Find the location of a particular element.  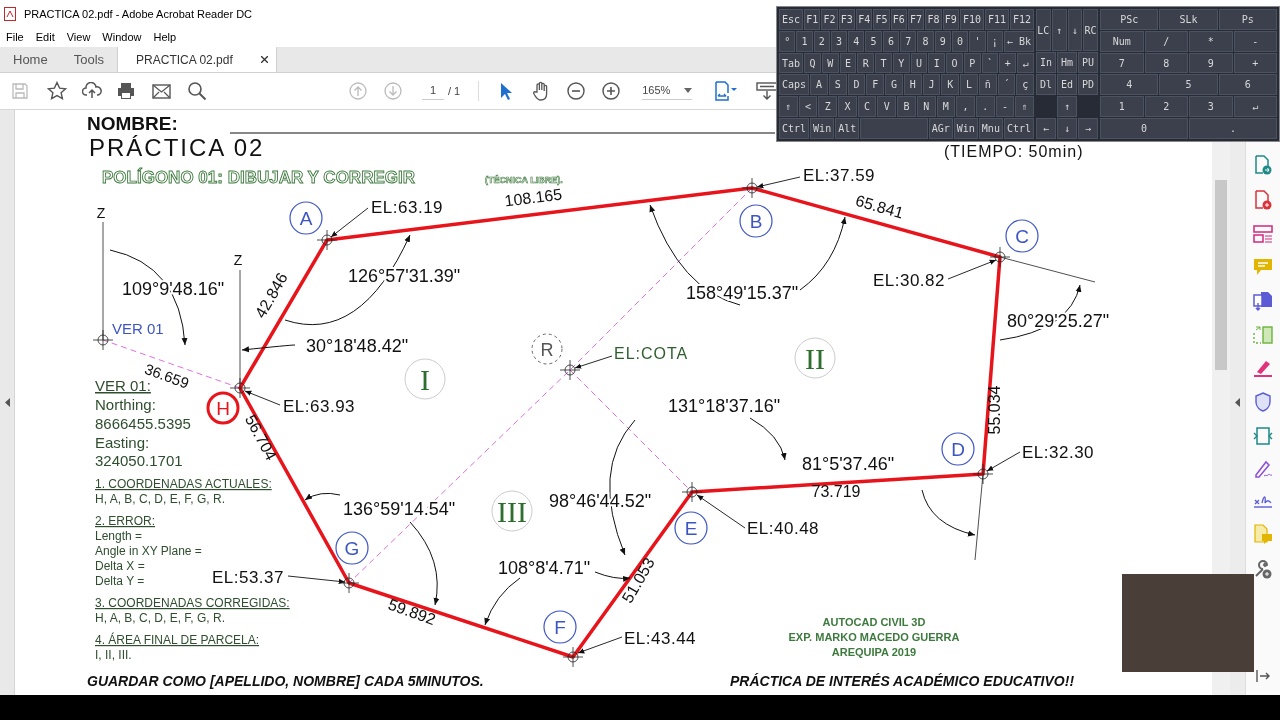

pointer-icon is located at coordinates (506, 91).